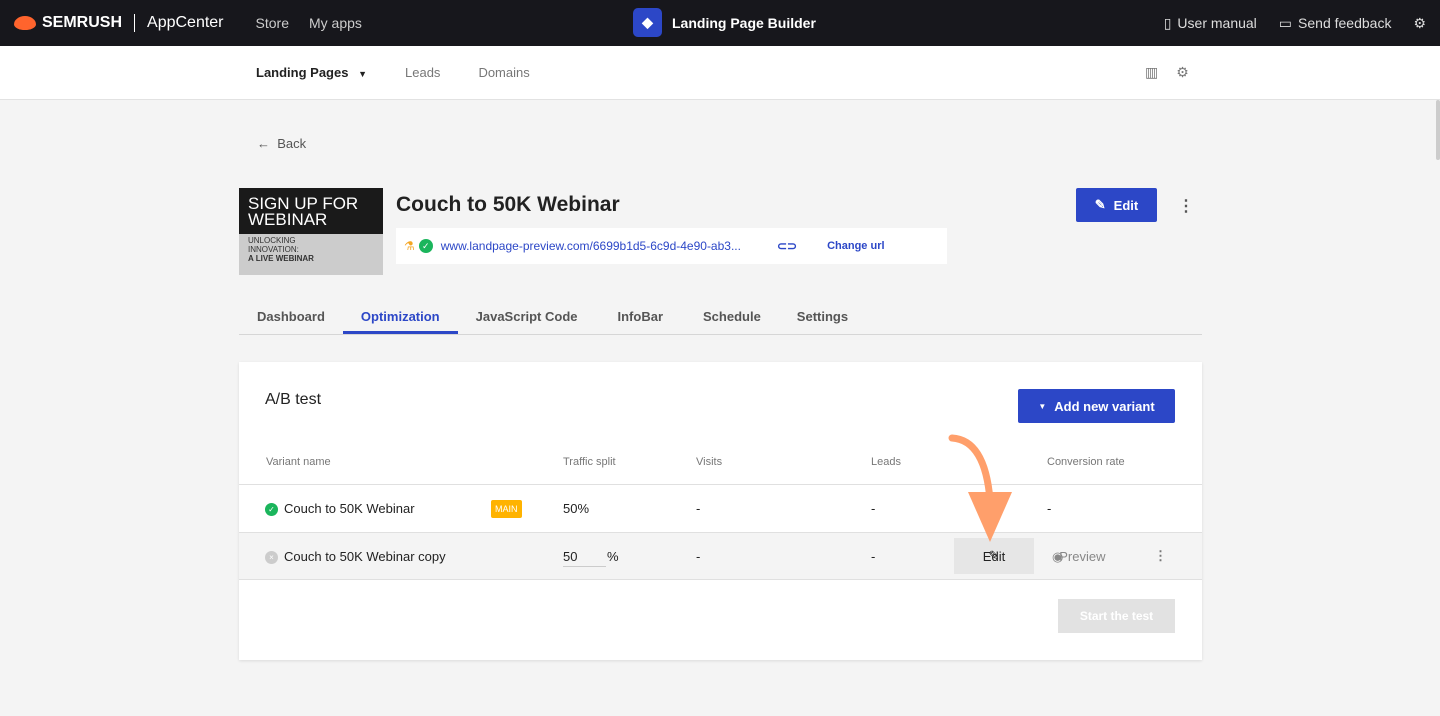 Image resolution: width=1440 pixels, height=716 pixels. What do you see at coordinates (302, 72) in the screenshot?
I see `landing-pages-label: Landing Pages` at bounding box center [302, 72].